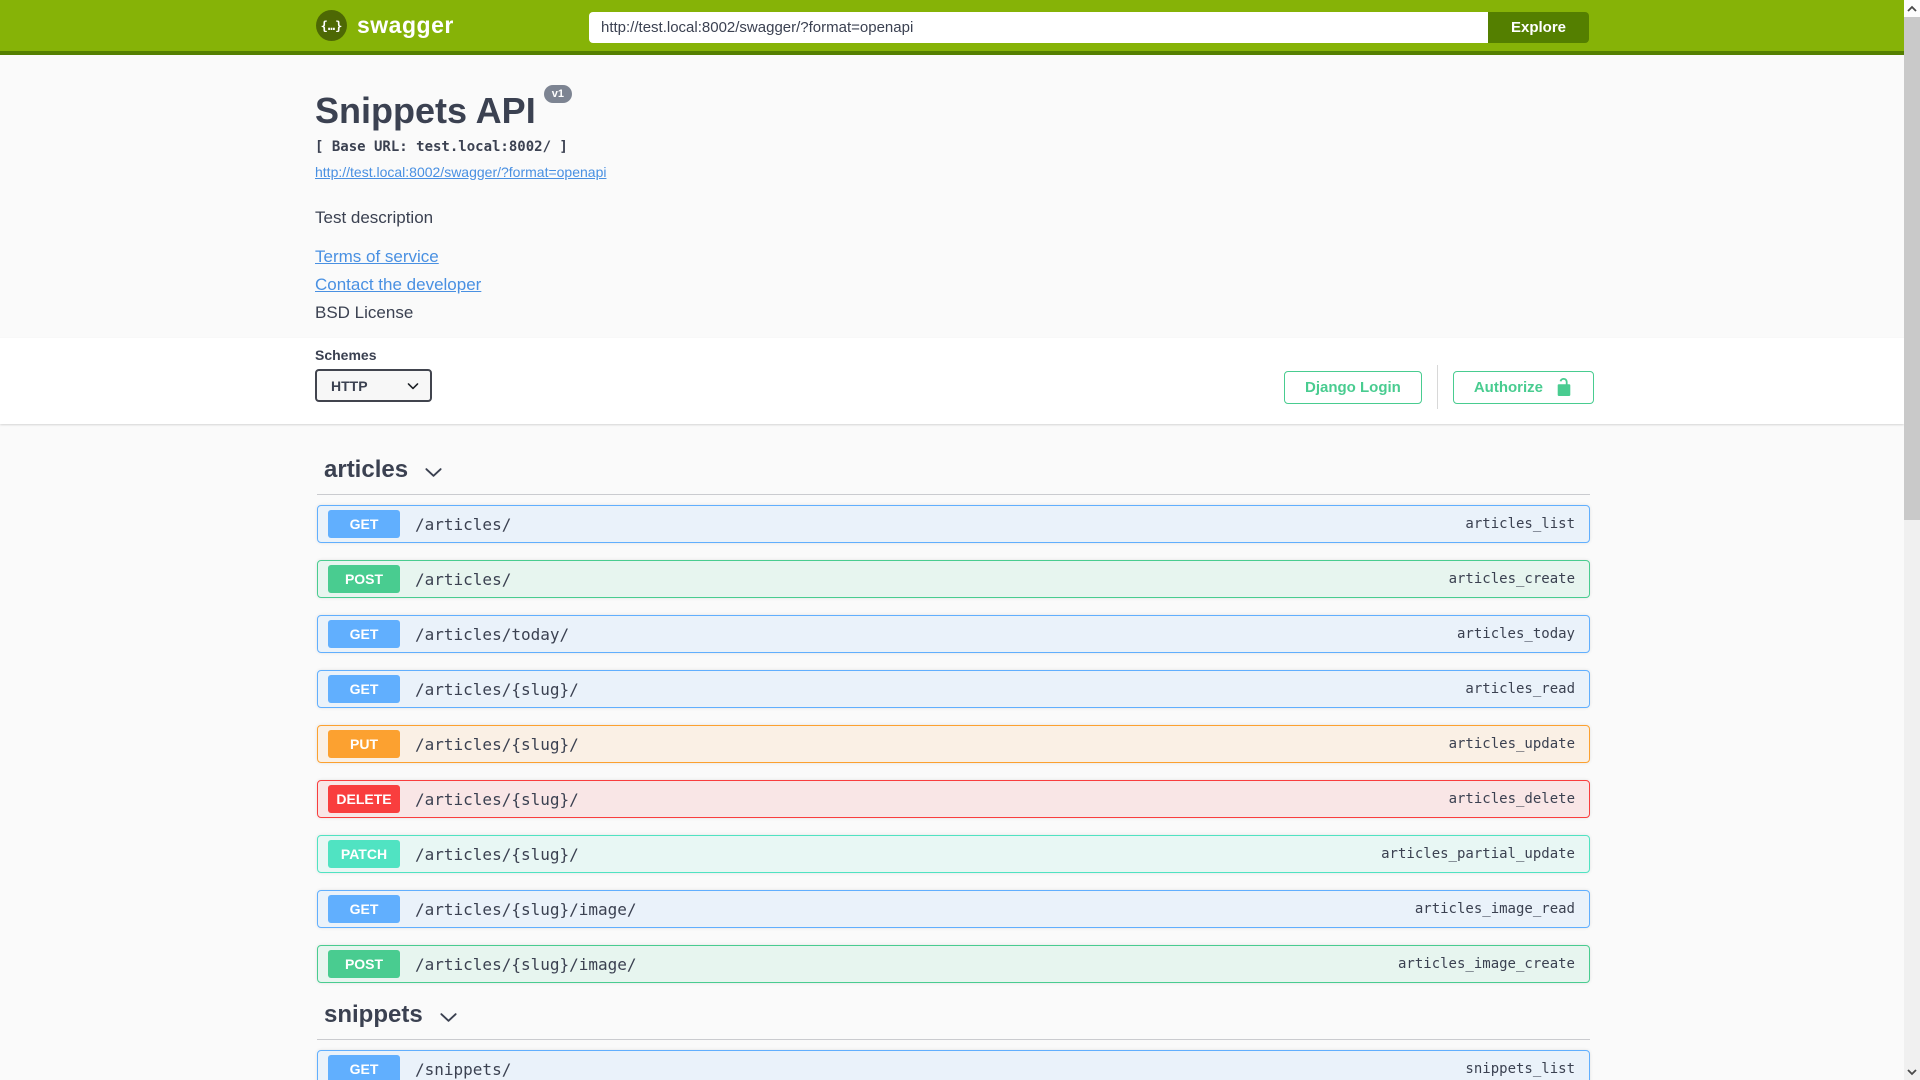  Describe the element at coordinates (1520, 689) in the screenshot. I see `operation-id: articles_read` at that location.